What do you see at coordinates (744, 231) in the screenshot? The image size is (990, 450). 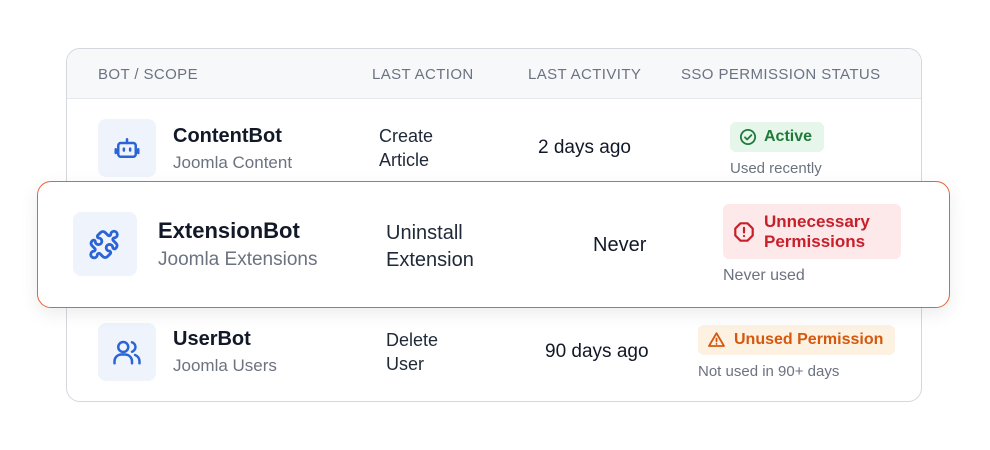 I see `alert-octagon-icon` at bounding box center [744, 231].